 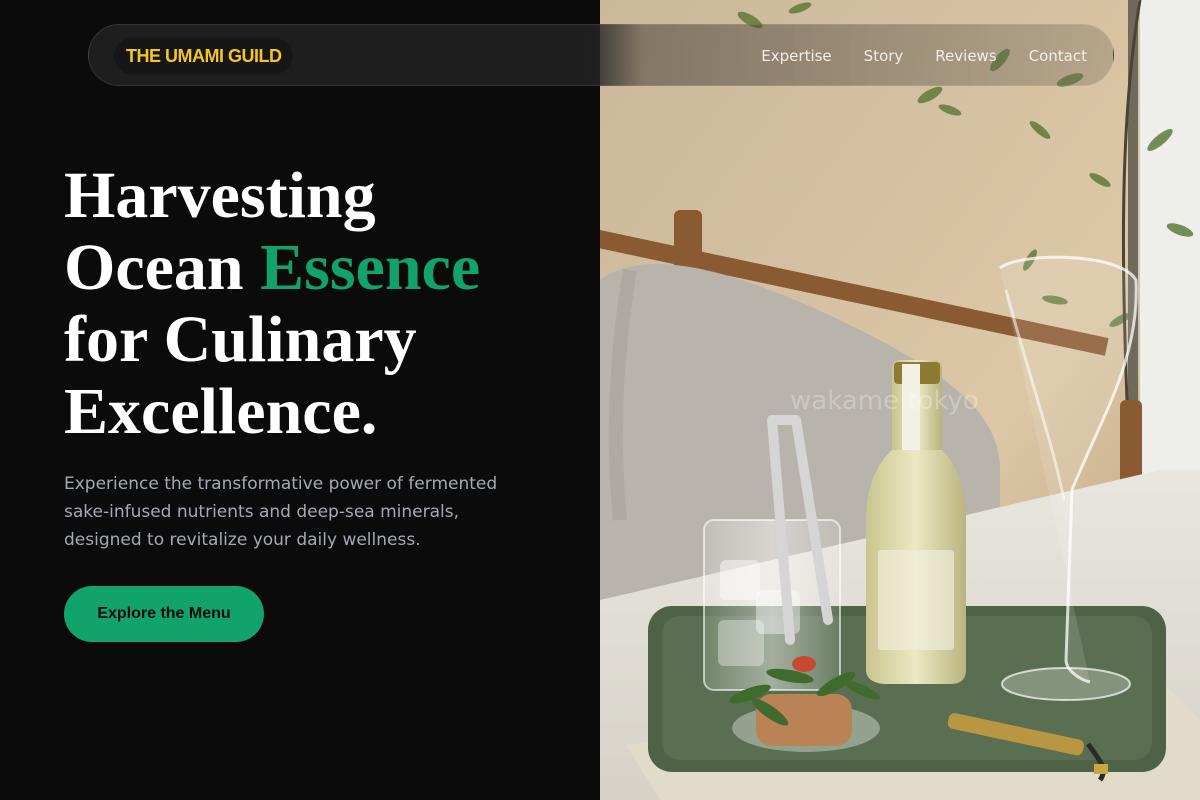 I want to click on photo-watermark: wakame tokyo, so click(x=884, y=401).